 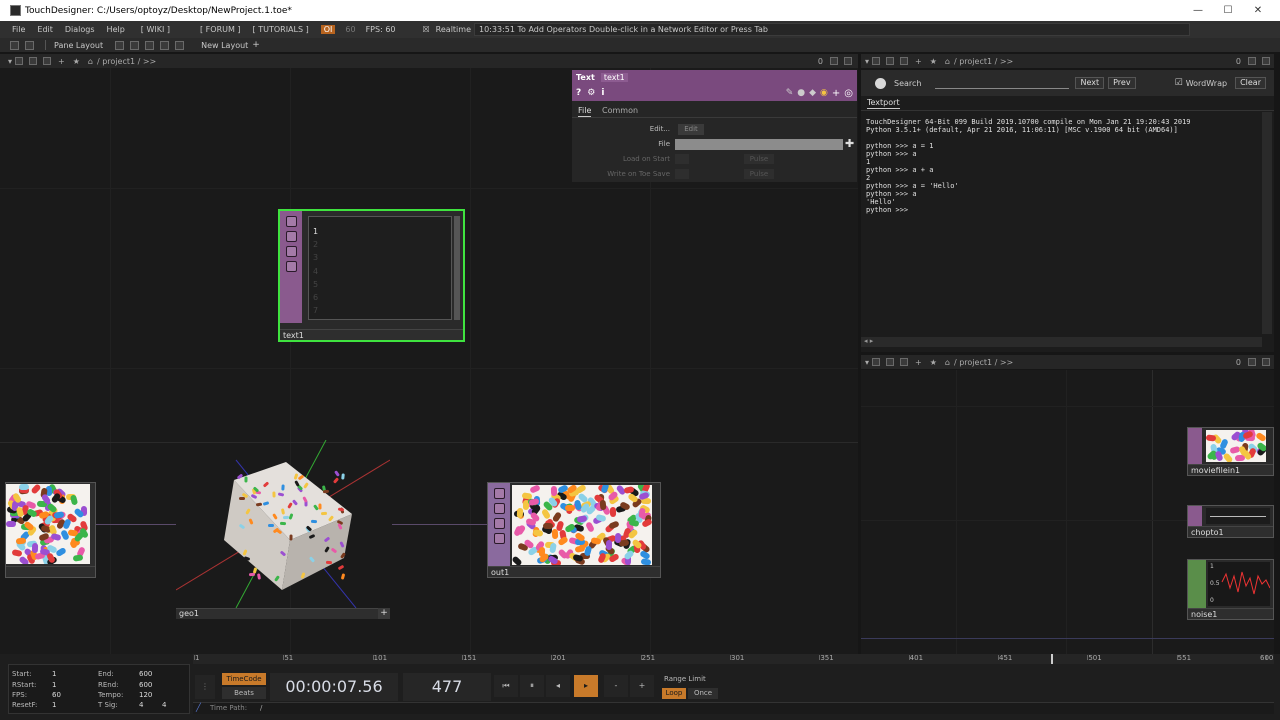 I want to click on play-forward-button: ▸, so click(x=586, y=686).